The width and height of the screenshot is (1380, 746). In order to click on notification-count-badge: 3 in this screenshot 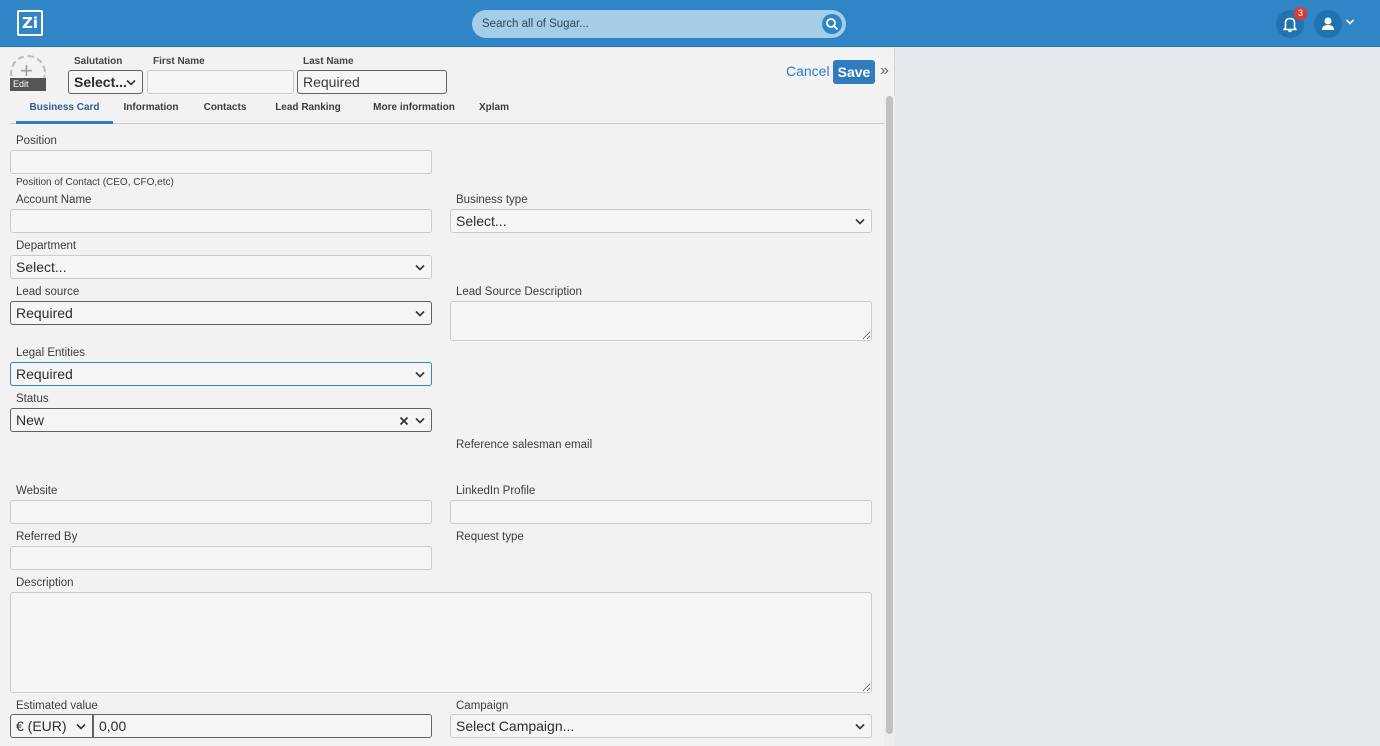, I will do `click(1300, 13)`.